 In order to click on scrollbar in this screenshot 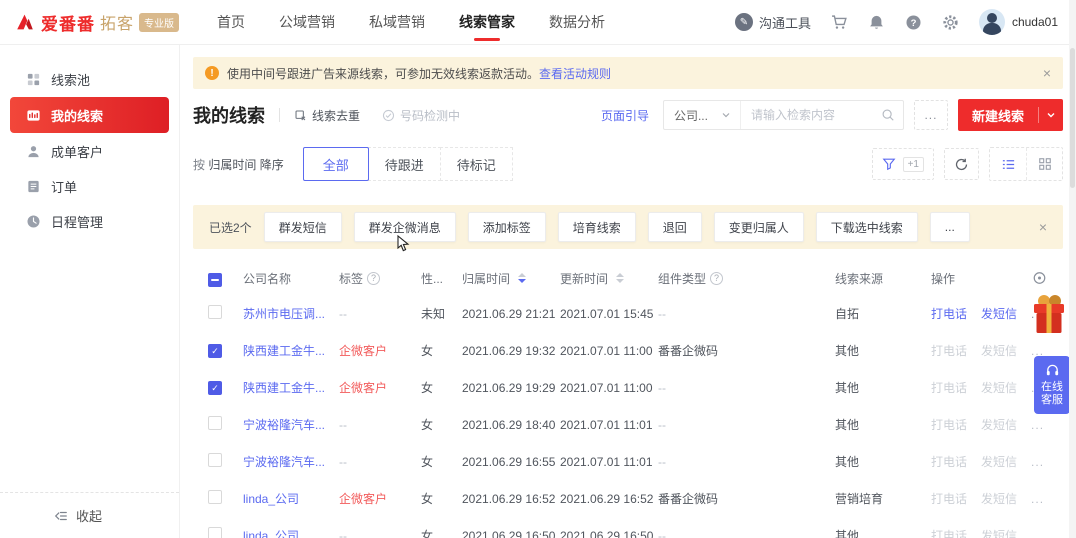, I will do `click(1072, 269)`.